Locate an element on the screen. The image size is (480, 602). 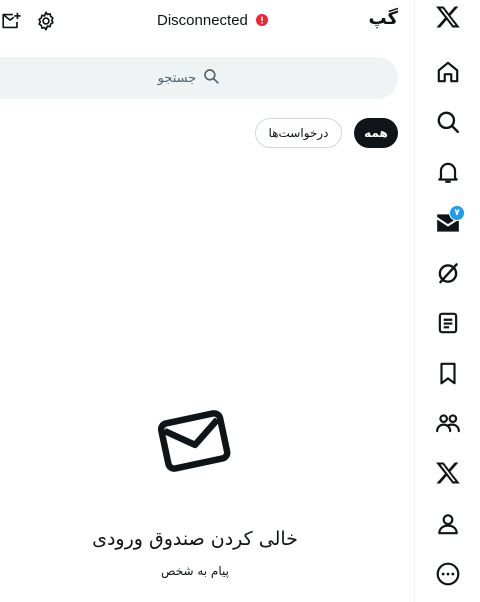
message-someone-link: پیام به شخص is located at coordinates (195, 571).